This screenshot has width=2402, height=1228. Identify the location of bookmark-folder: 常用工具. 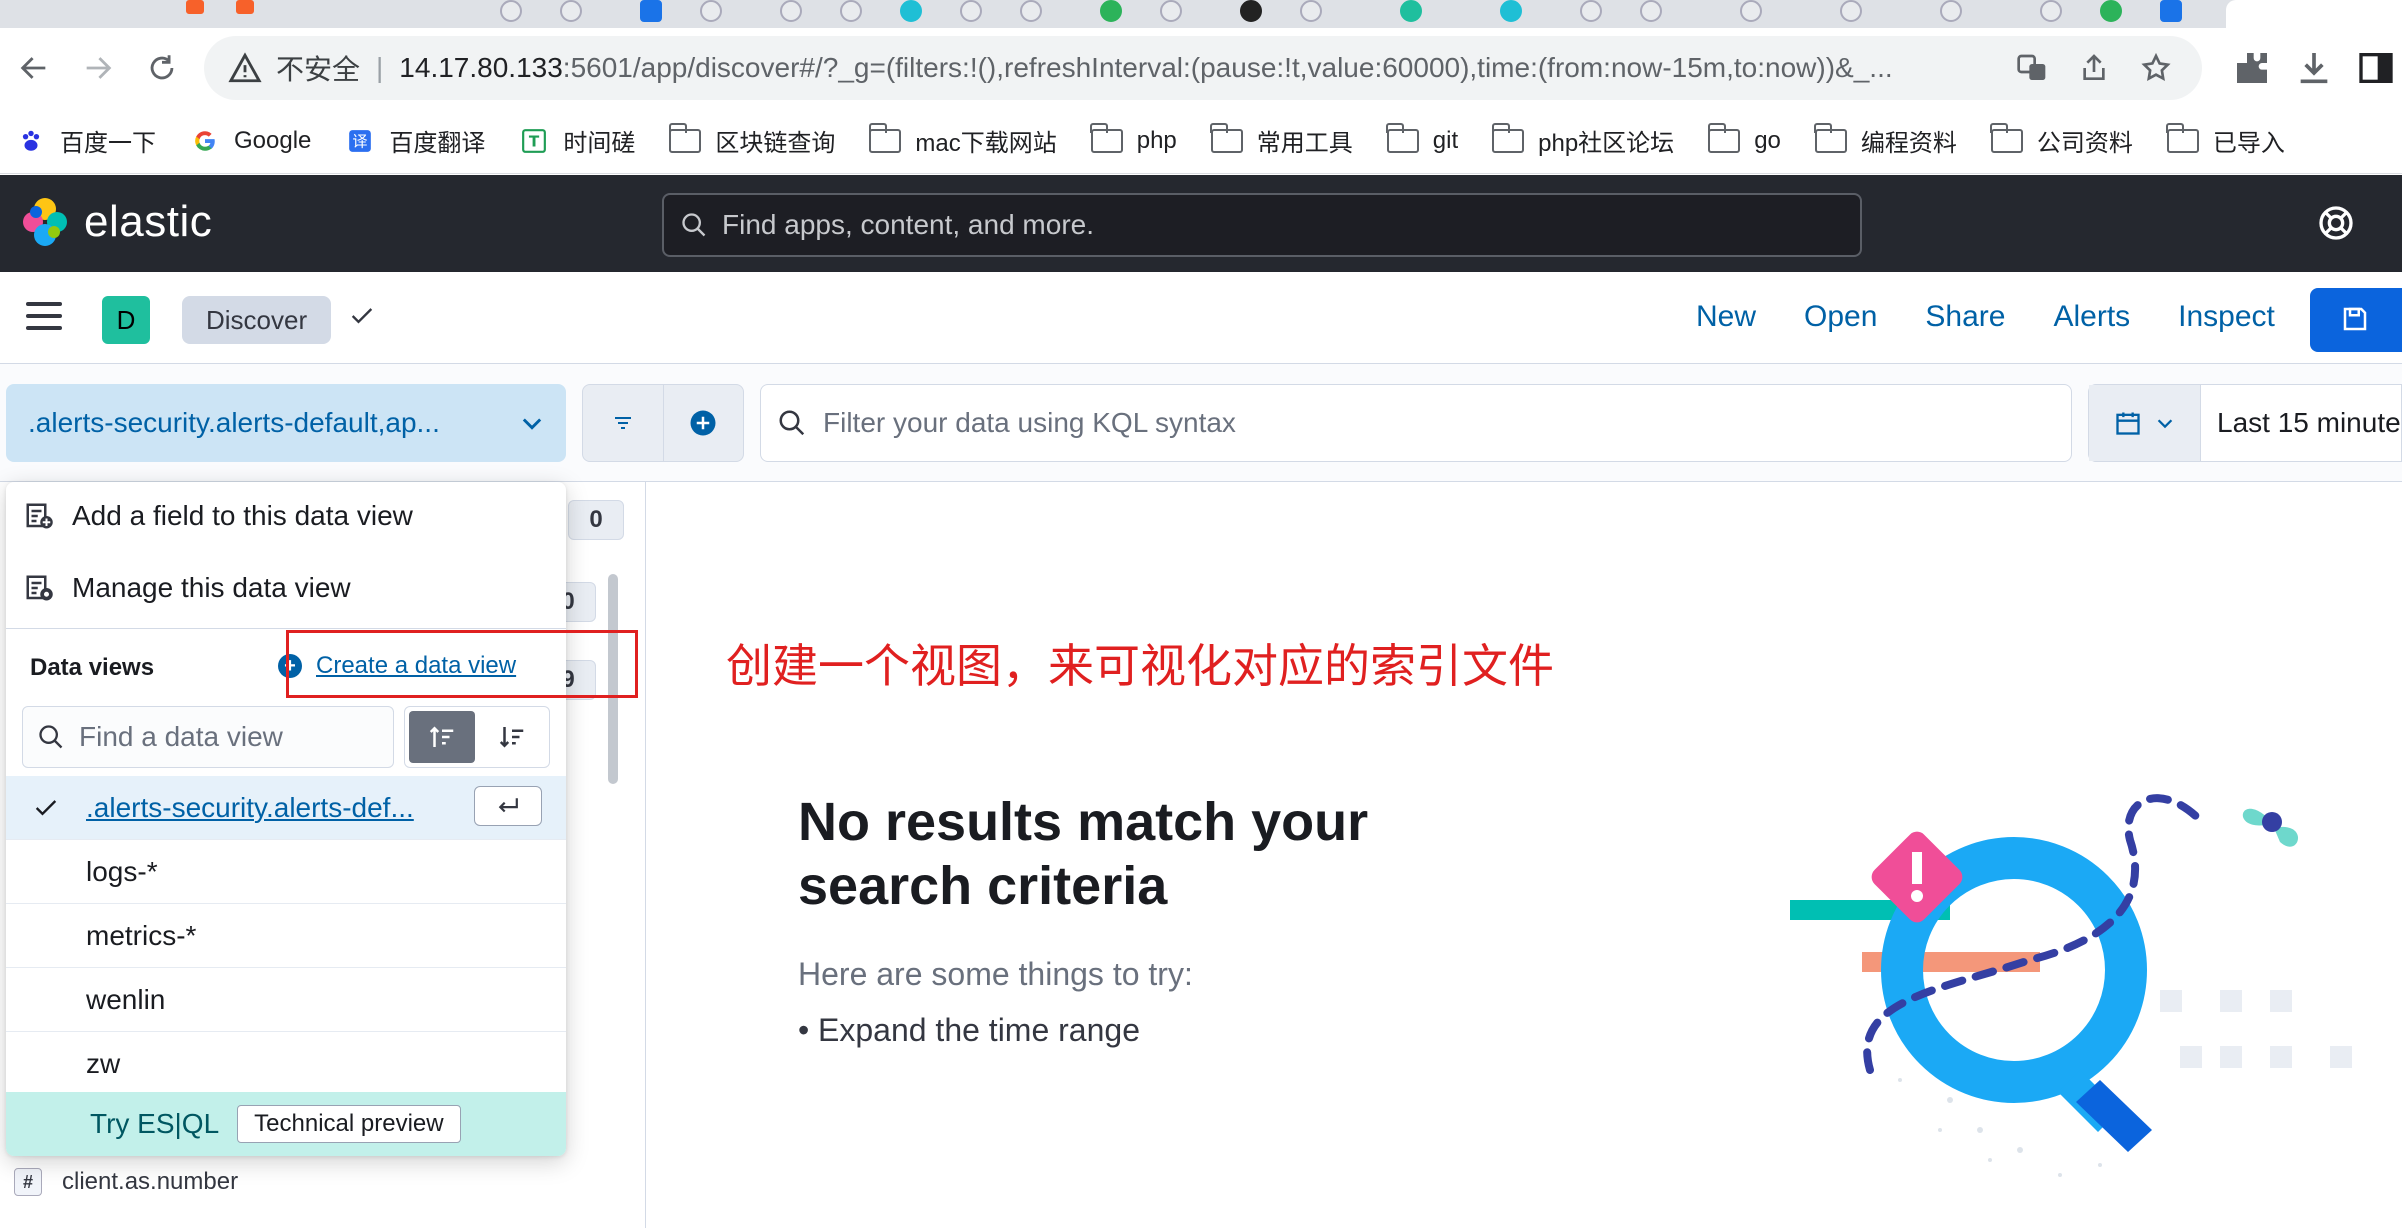
(1281, 140).